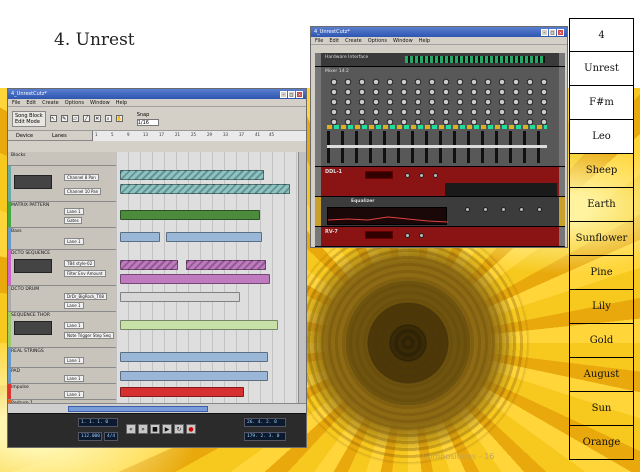 This screenshot has height=472, width=640. I want to click on song-position-display: 1. 1. 1. 0, so click(98, 422).